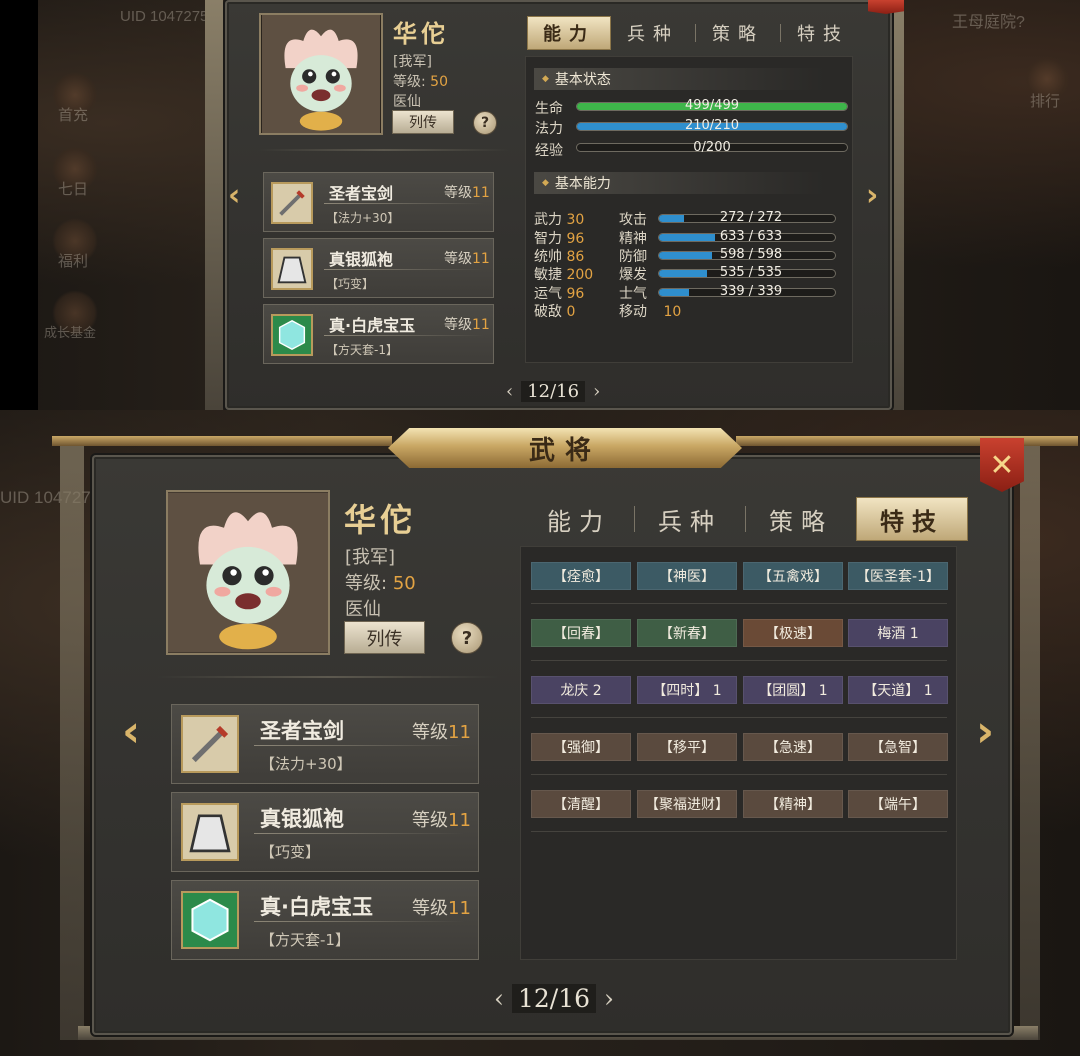 The image size is (1080, 1056). Describe the element at coordinates (380, 520) in the screenshot. I see `hero-name: 华佗` at that location.